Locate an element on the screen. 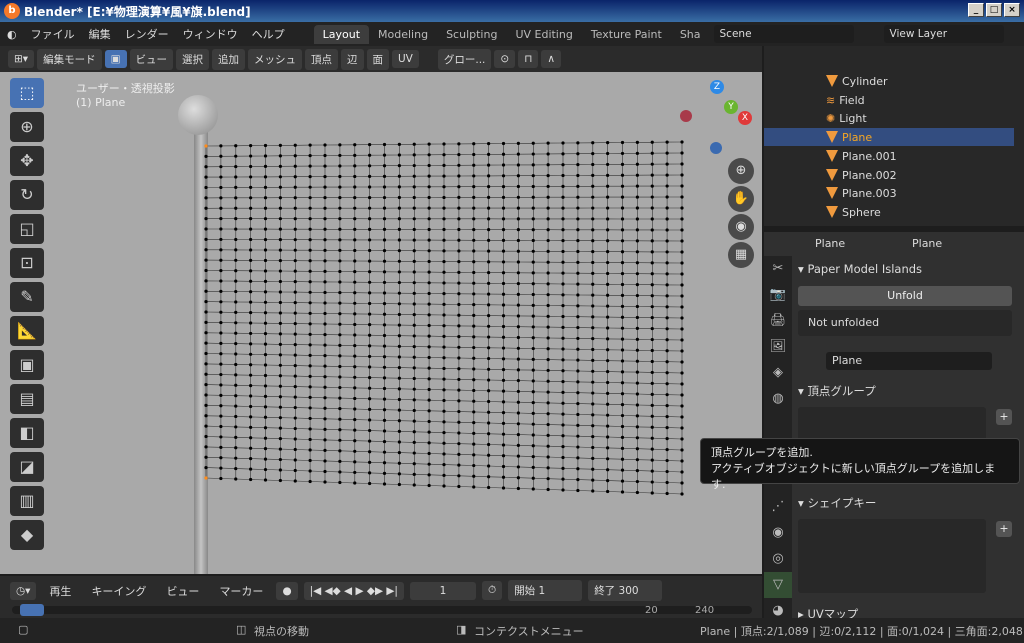 The width and height of the screenshot is (1024, 643). keying-menu: キーイング is located at coordinates (118, 591).